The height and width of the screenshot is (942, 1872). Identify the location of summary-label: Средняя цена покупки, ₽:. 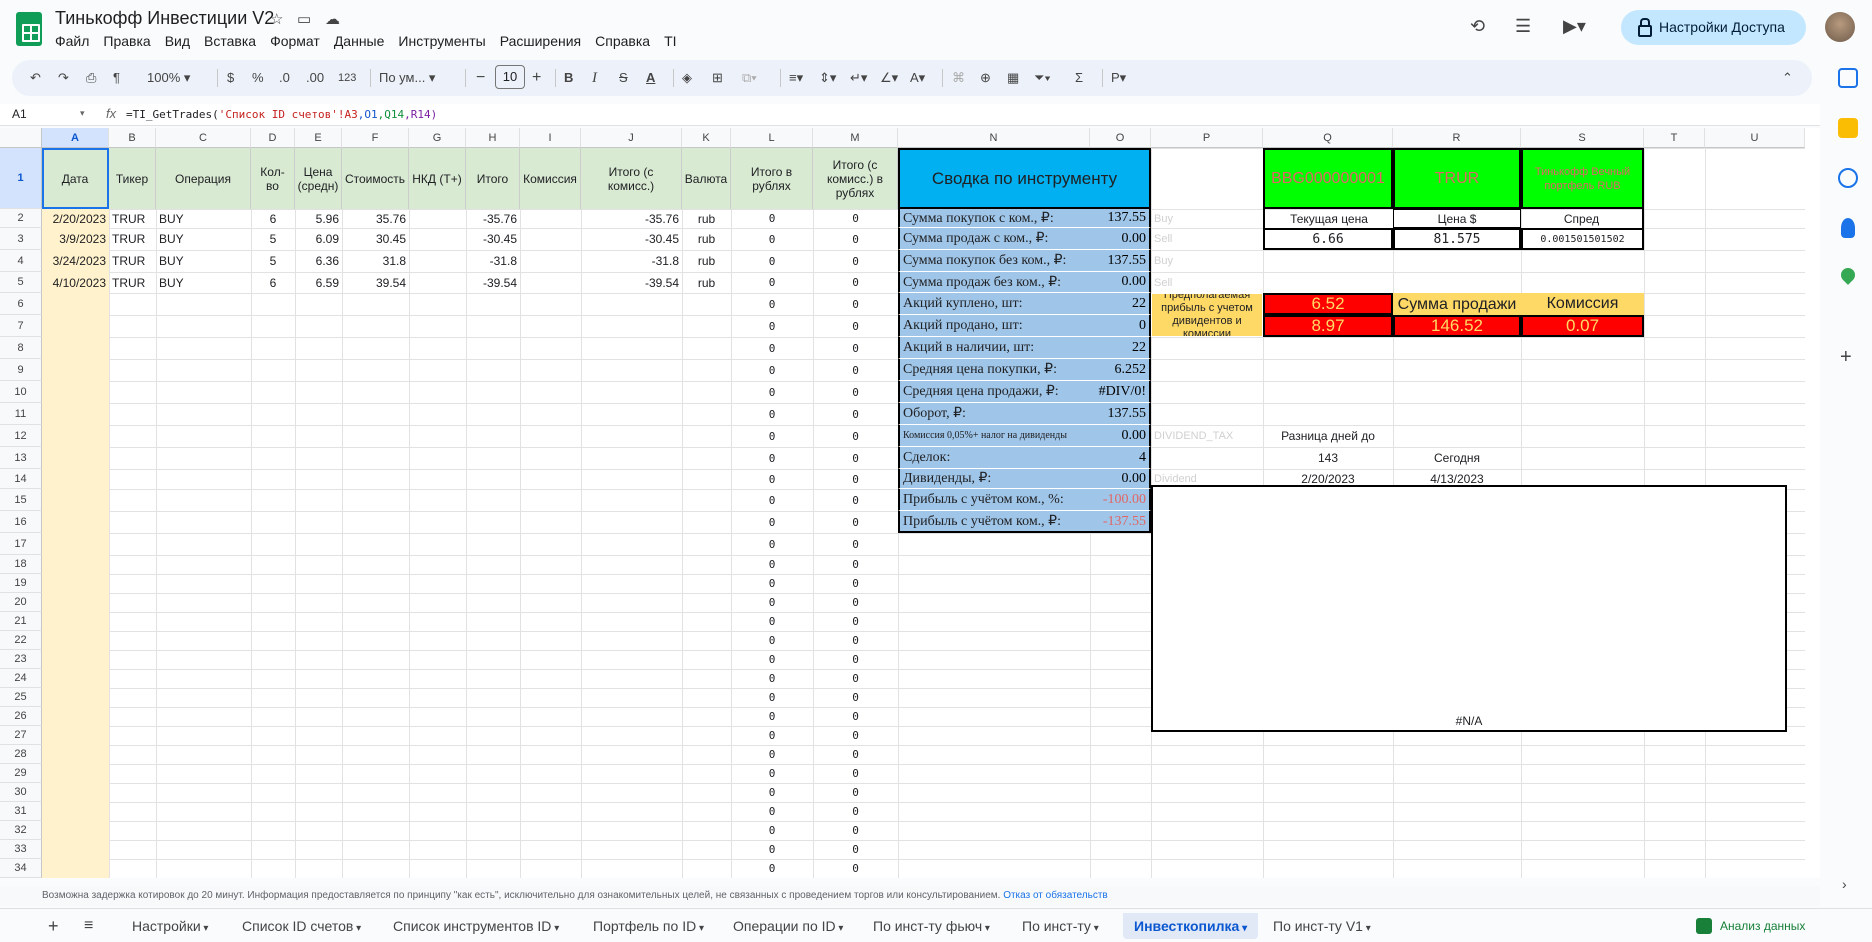
(994, 370).